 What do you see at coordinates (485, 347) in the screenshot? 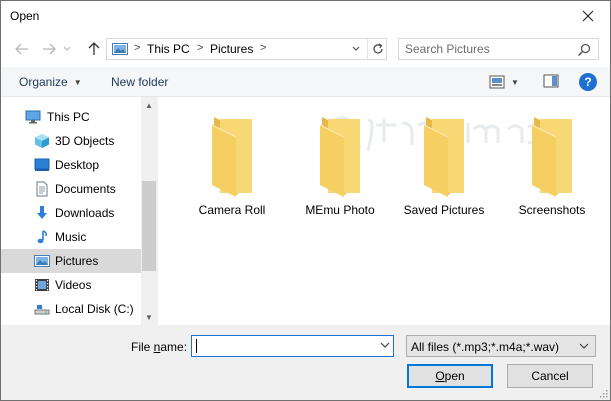
I see `file-type-filter-value: All files (*.mp3;*.m4a;*.wav)` at bounding box center [485, 347].